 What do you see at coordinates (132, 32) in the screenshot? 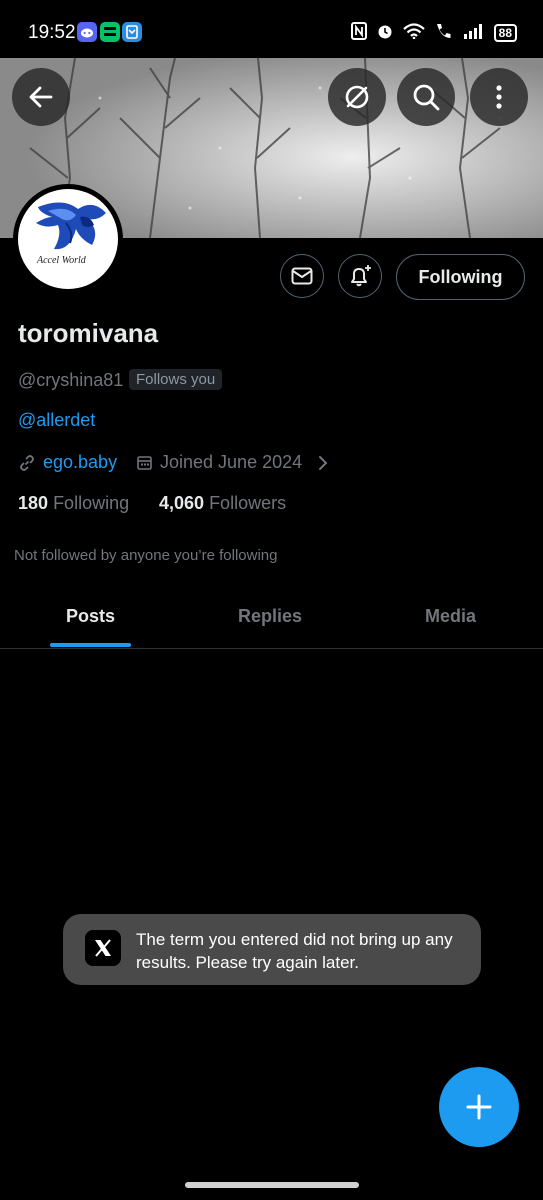
I see `mail-app-icon` at bounding box center [132, 32].